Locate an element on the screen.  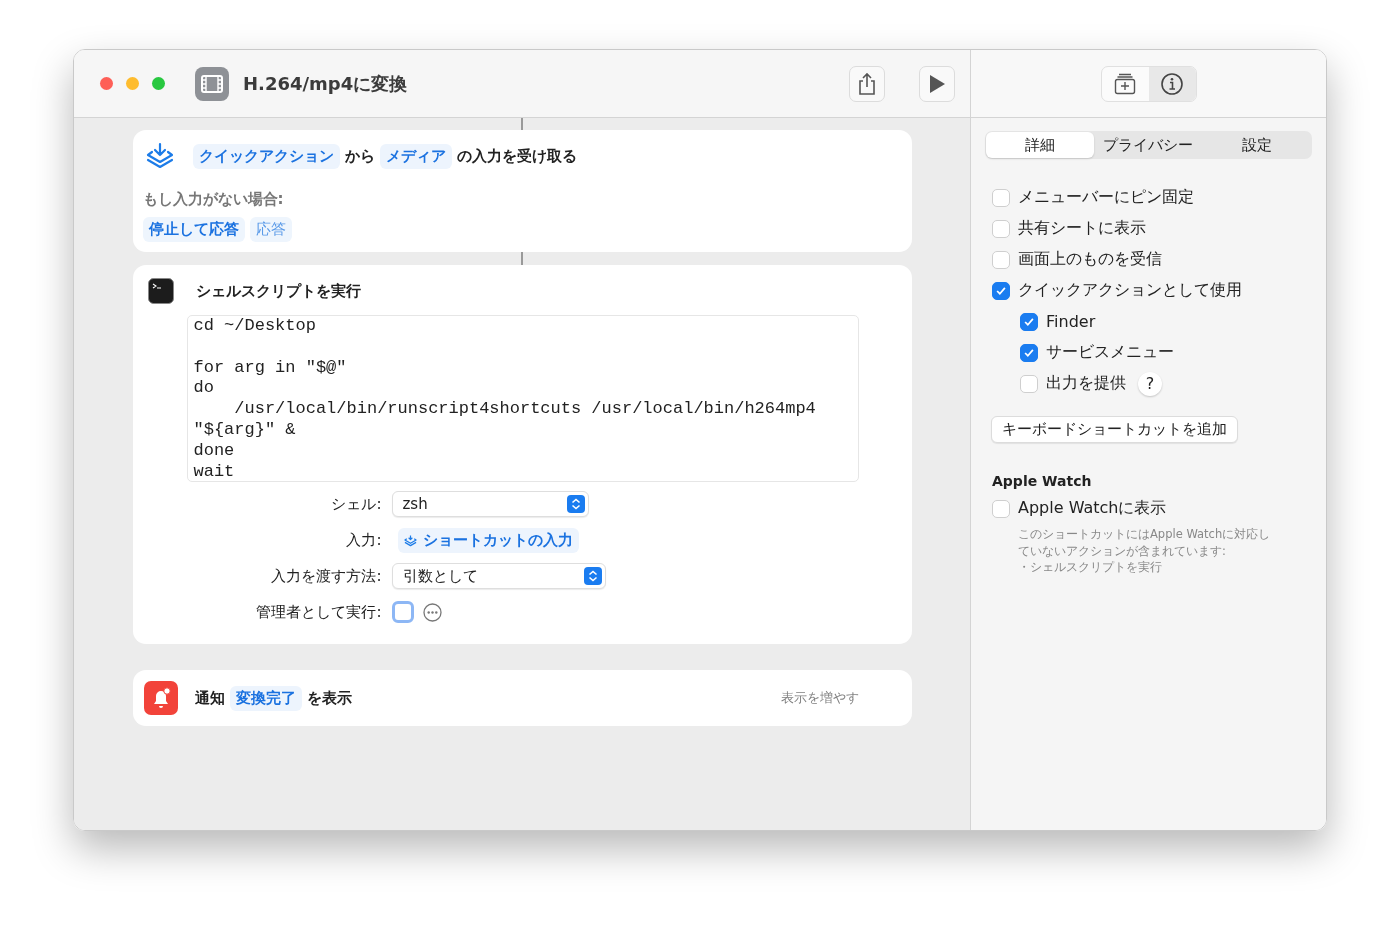
add-keyboard-shortcut-button: キーボードショートカットを追加 is located at coordinates (1114, 429).